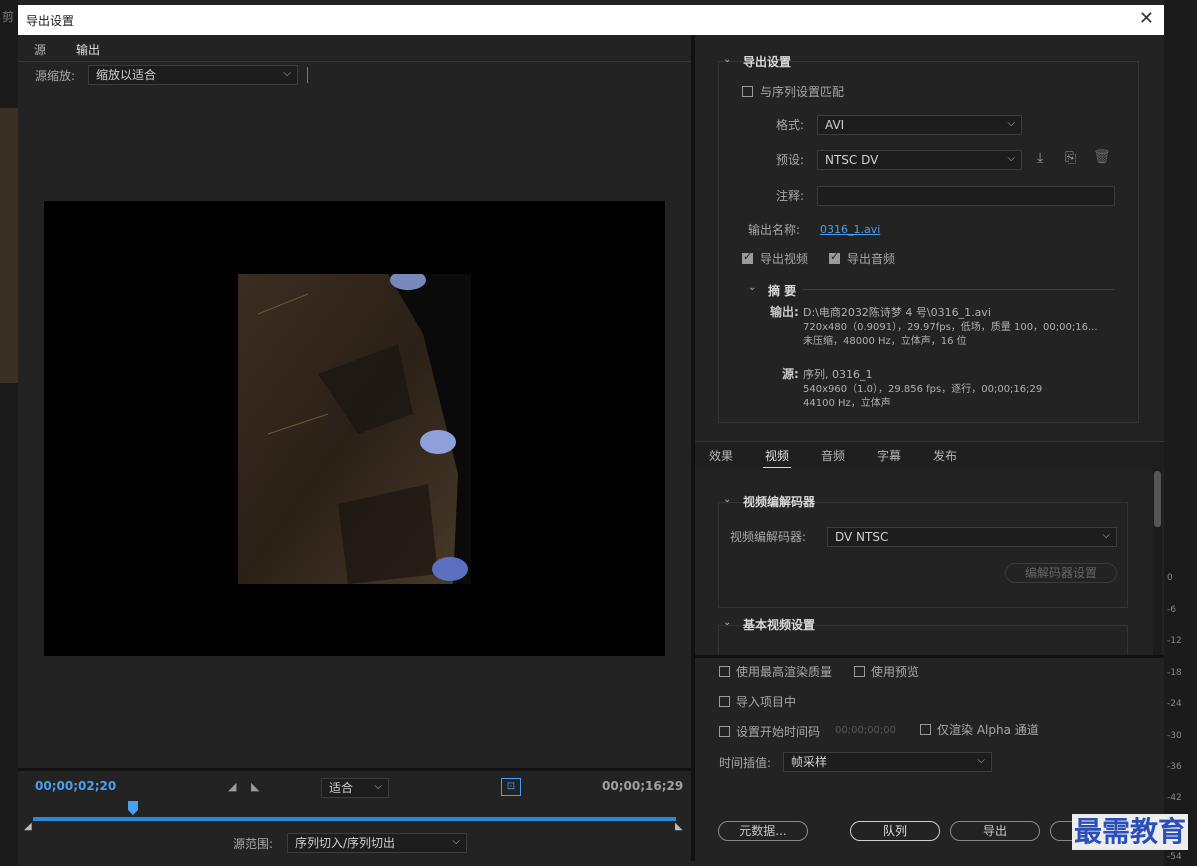  Describe the element at coordinates (1102, 157) in the screenshot. I see `delete-preset-icon: 🗑` at that location.